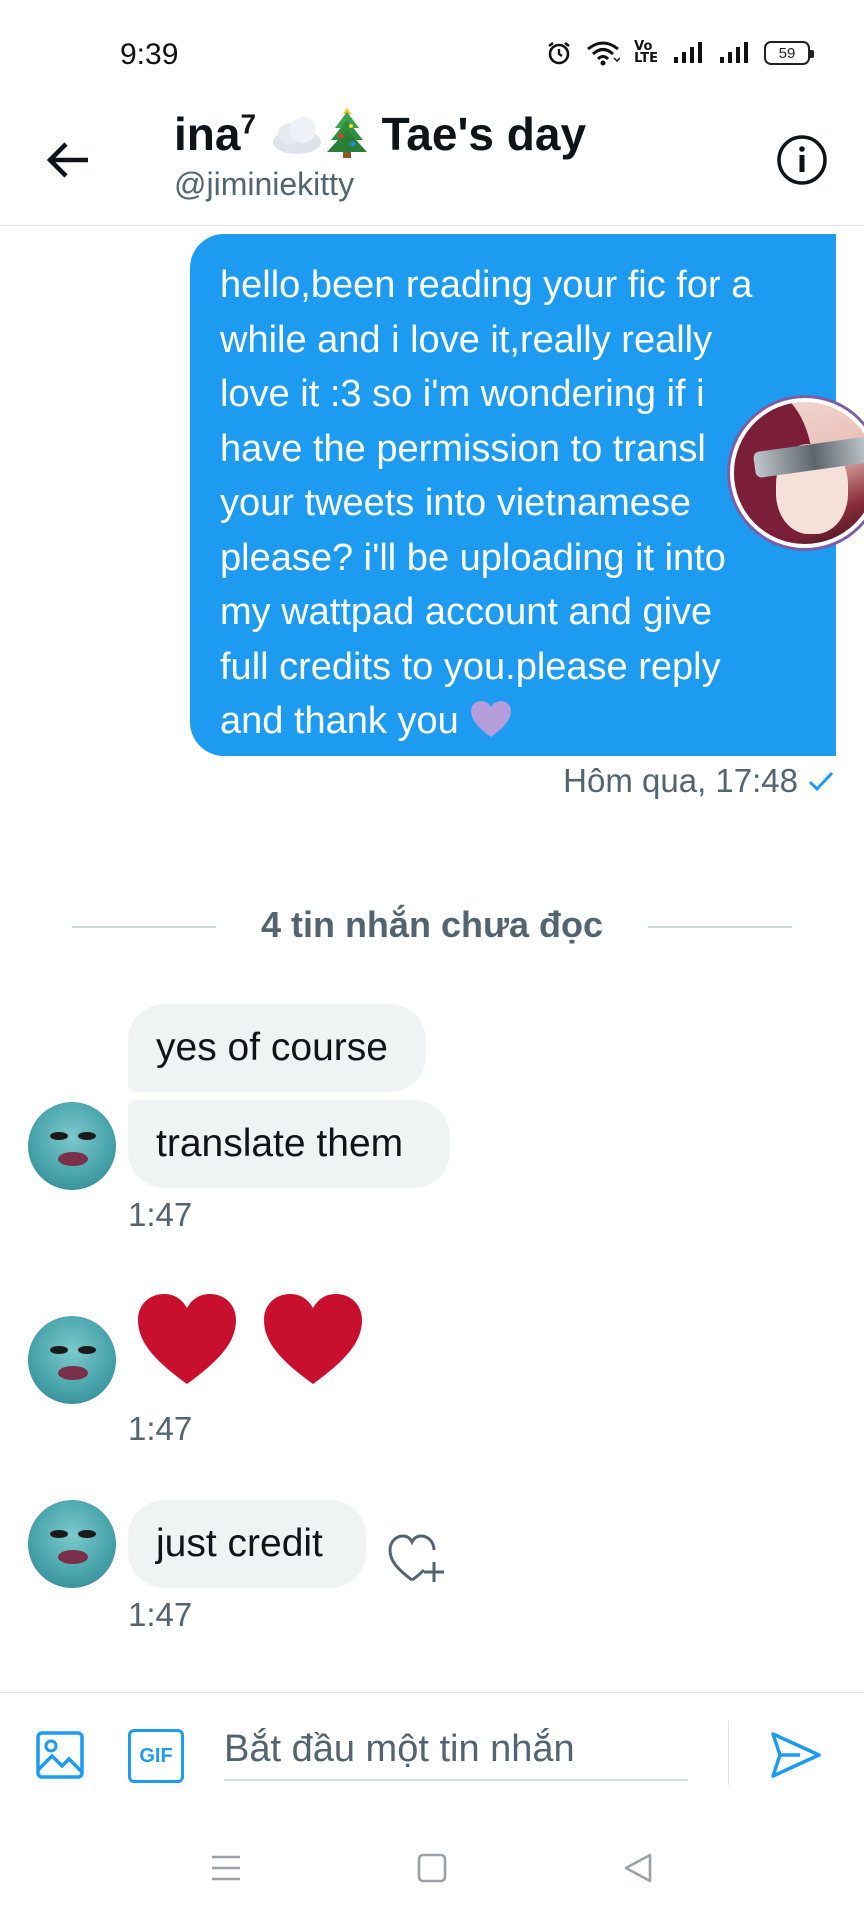 Image resolution: width=864 pixels, height=1920 pixels. Describe the element at coordinates (728, 1753) in the screenshot. I see `composer-separator` at that location.